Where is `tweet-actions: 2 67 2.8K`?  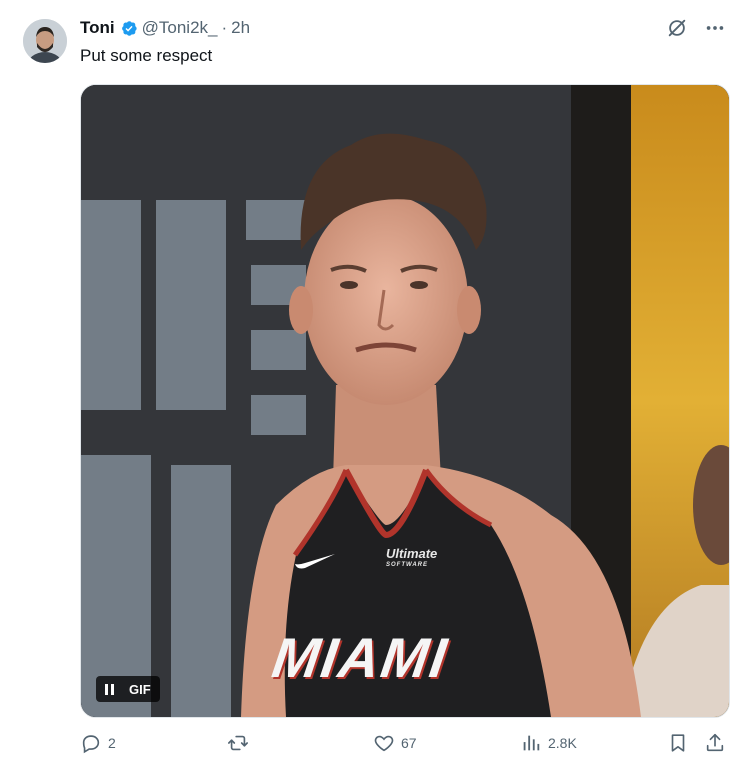
tweet-actions: 2 67 2.8K is located at coordinates (404, 744).